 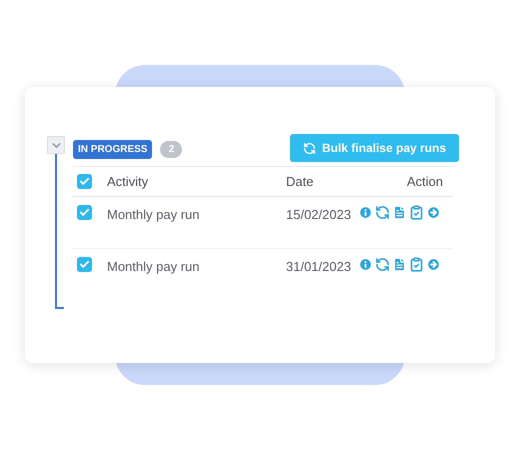 I want to click on status-badge: IN PROGRESS, so click(x=112, y=149).